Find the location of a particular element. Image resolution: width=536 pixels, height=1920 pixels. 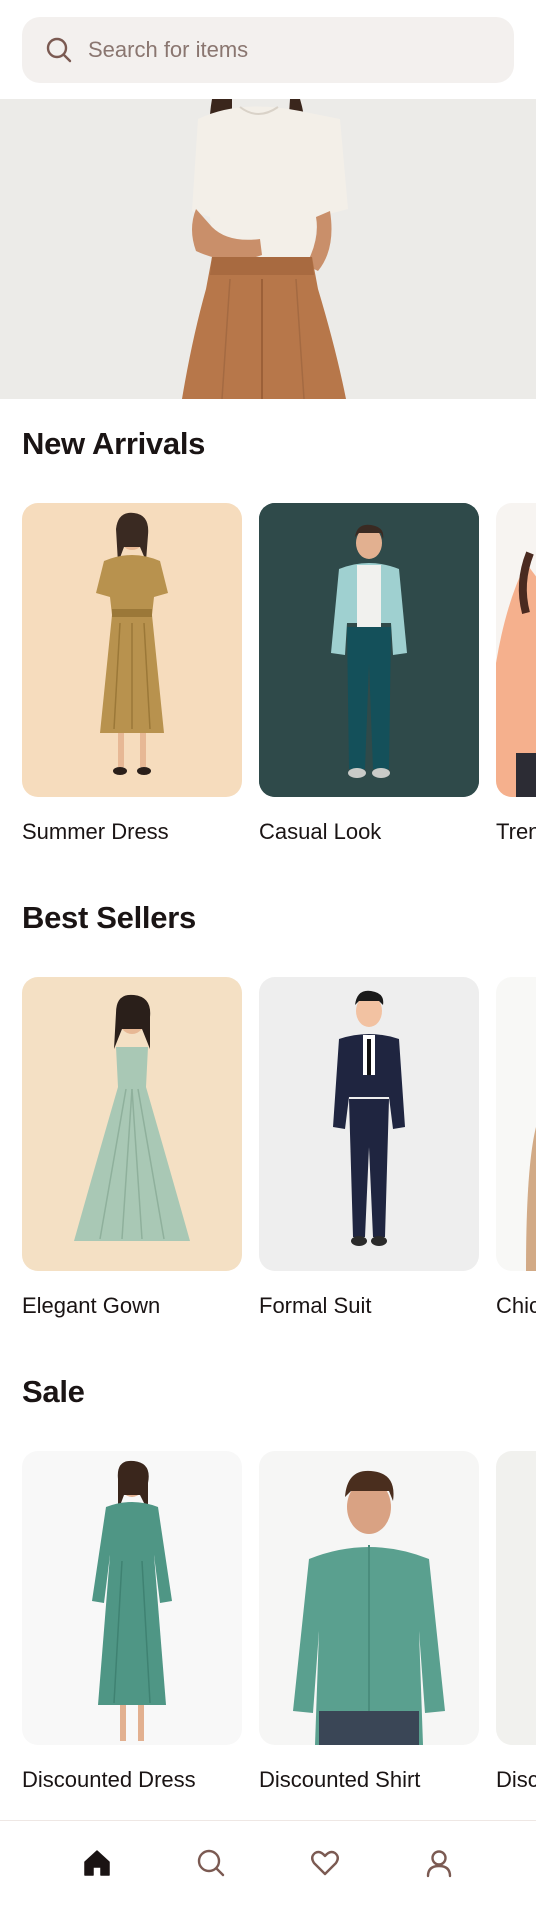

nav-home-button is located at coordinates (97, 1866).